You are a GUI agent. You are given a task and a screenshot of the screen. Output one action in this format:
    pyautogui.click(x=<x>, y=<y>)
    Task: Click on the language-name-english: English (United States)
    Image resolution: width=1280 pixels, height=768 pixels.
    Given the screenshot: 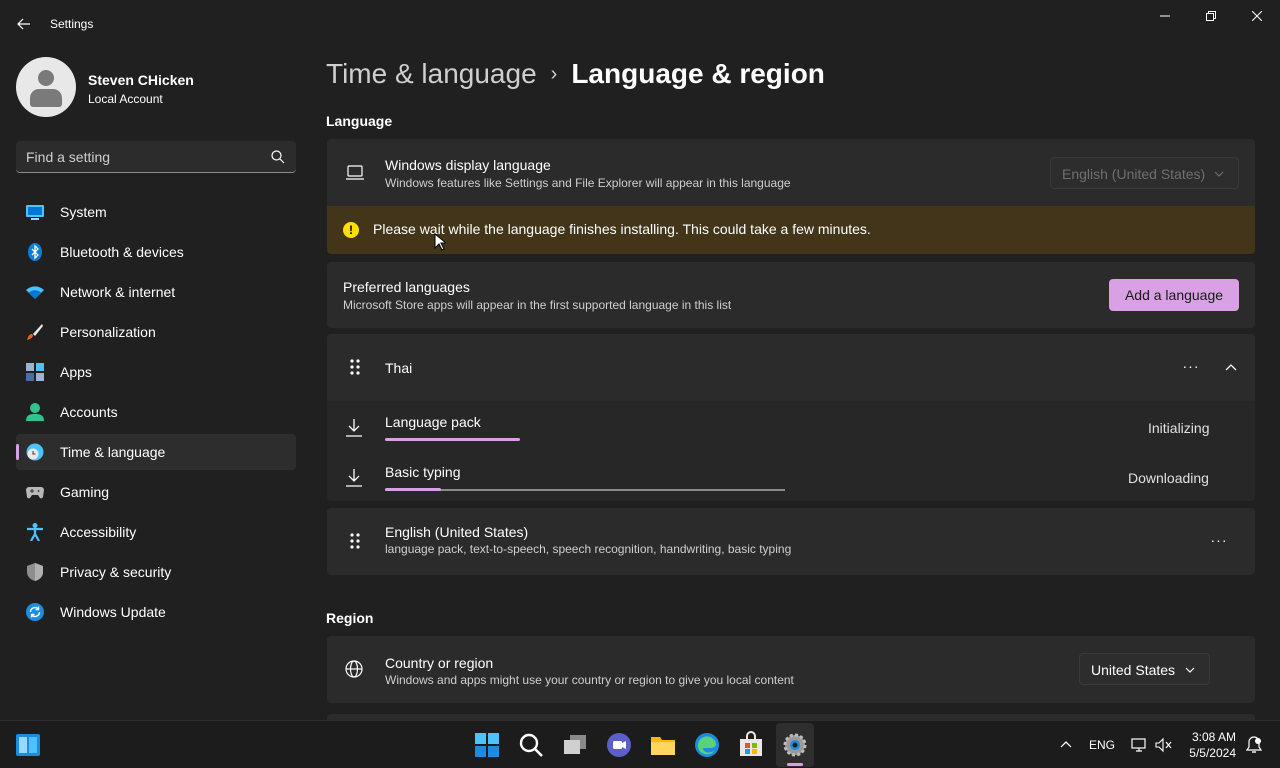 What is the action you would take?
    pyautogui.click(x=457, y=532)
    